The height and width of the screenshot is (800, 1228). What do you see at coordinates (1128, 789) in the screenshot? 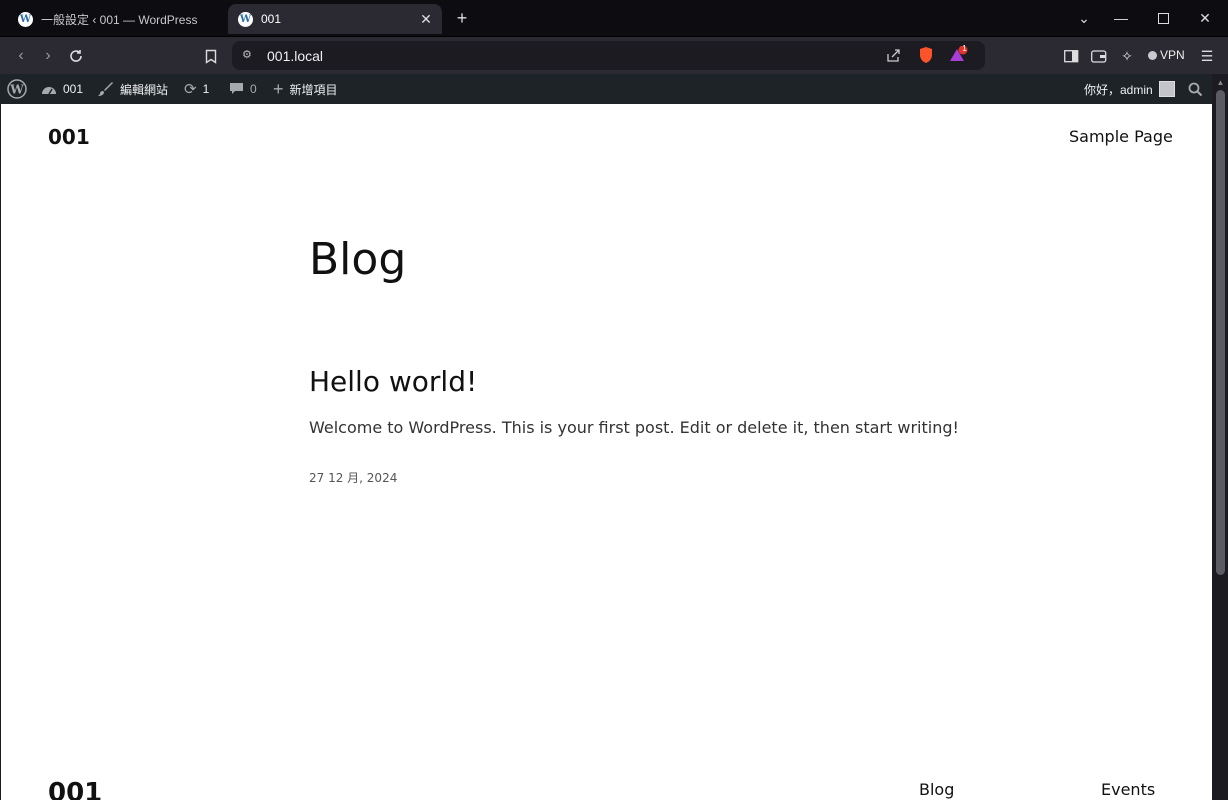
I see `footer-link-events: Events` at bounding box center [1128, 789].